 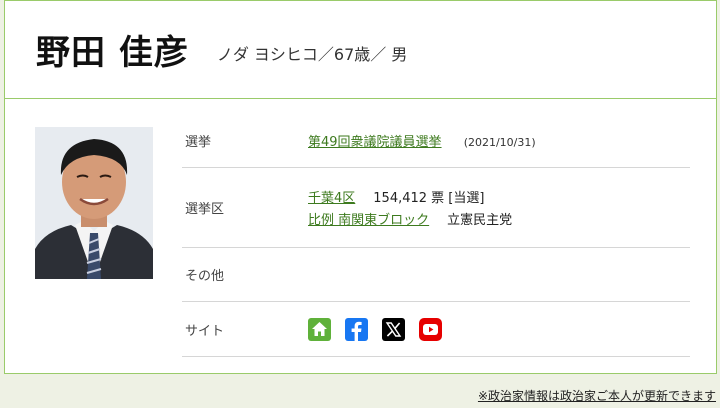 What do you see at coordinates (198, 142) in the screenshot?
I see `election-label: 選挙` at bounding box center [198, 142].